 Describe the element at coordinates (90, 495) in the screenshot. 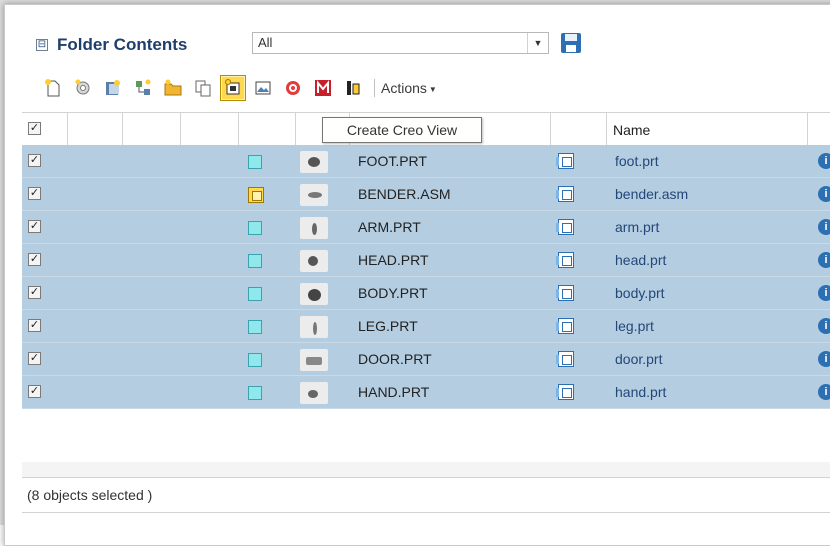

I see `selection-status: (8 objects selected )` at that location.